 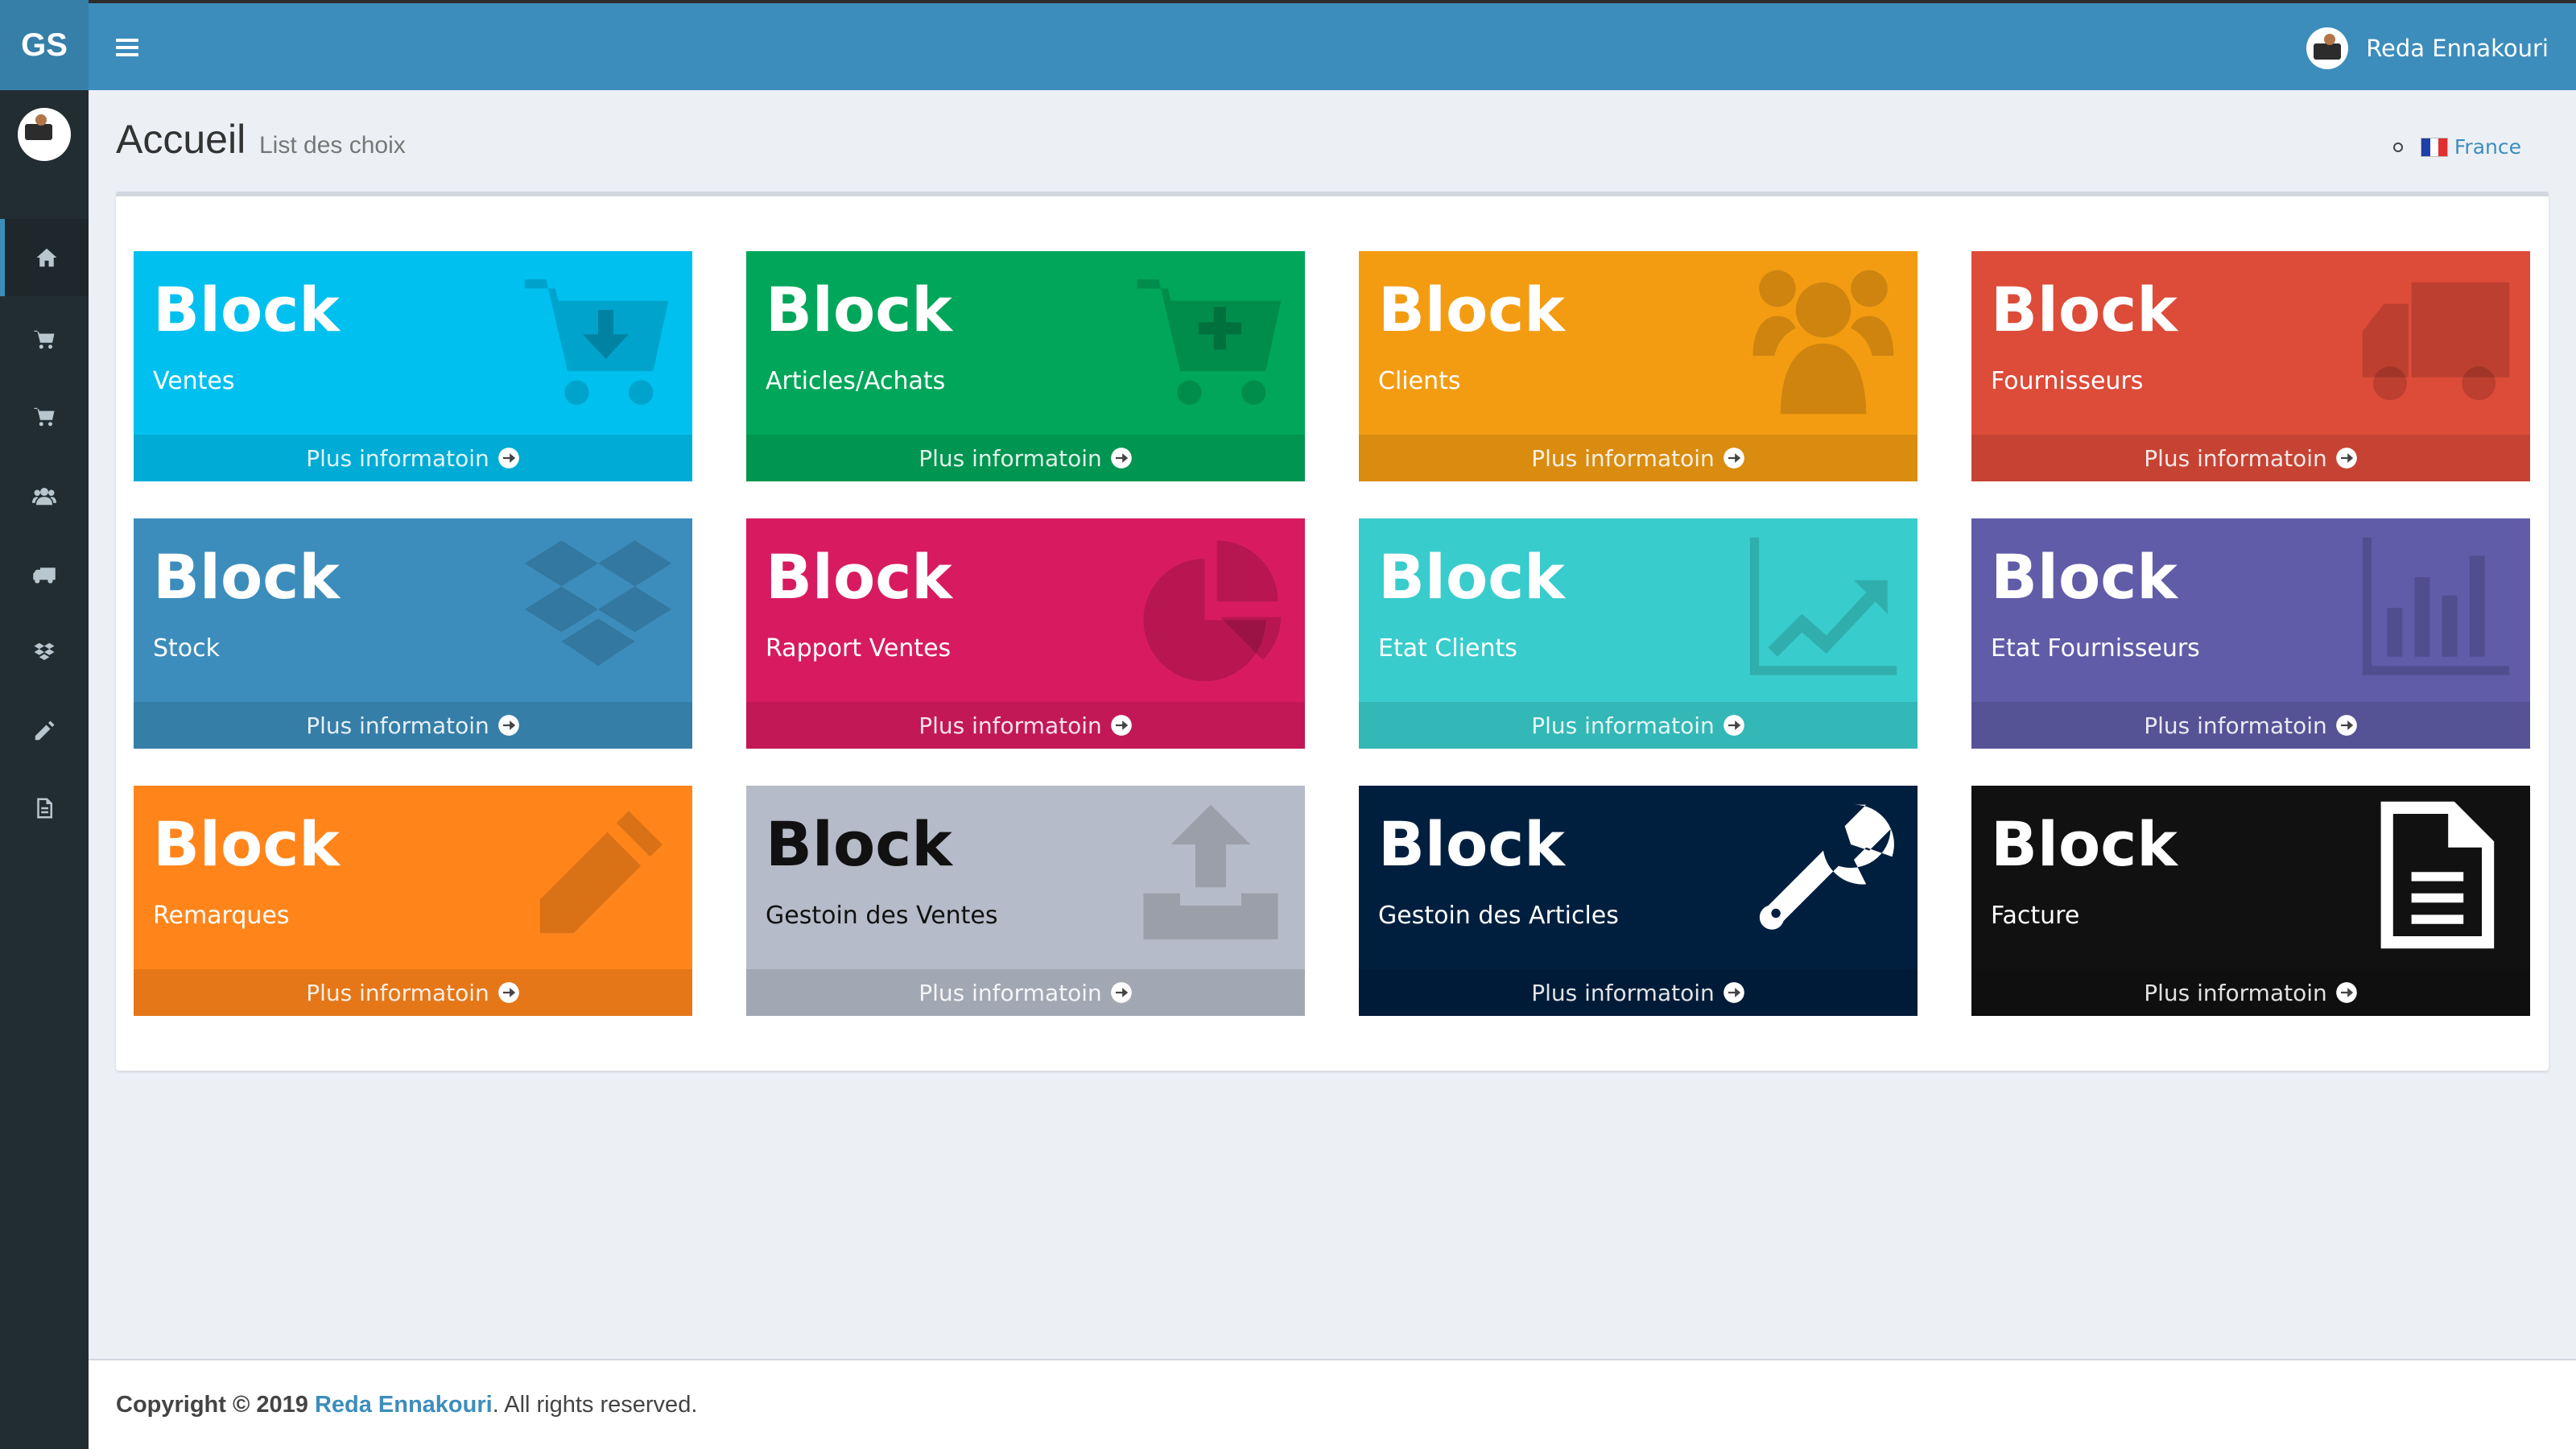 What do you see at coordinates (181, 139) in the screenshot?
I see `page-title: Accueil` at bounding box center [181, 139].